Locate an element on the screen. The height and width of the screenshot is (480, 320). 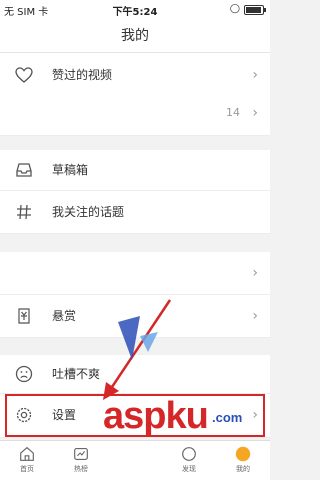
orientation-lock-icon: ◯ is located at coordinates (234, 9).